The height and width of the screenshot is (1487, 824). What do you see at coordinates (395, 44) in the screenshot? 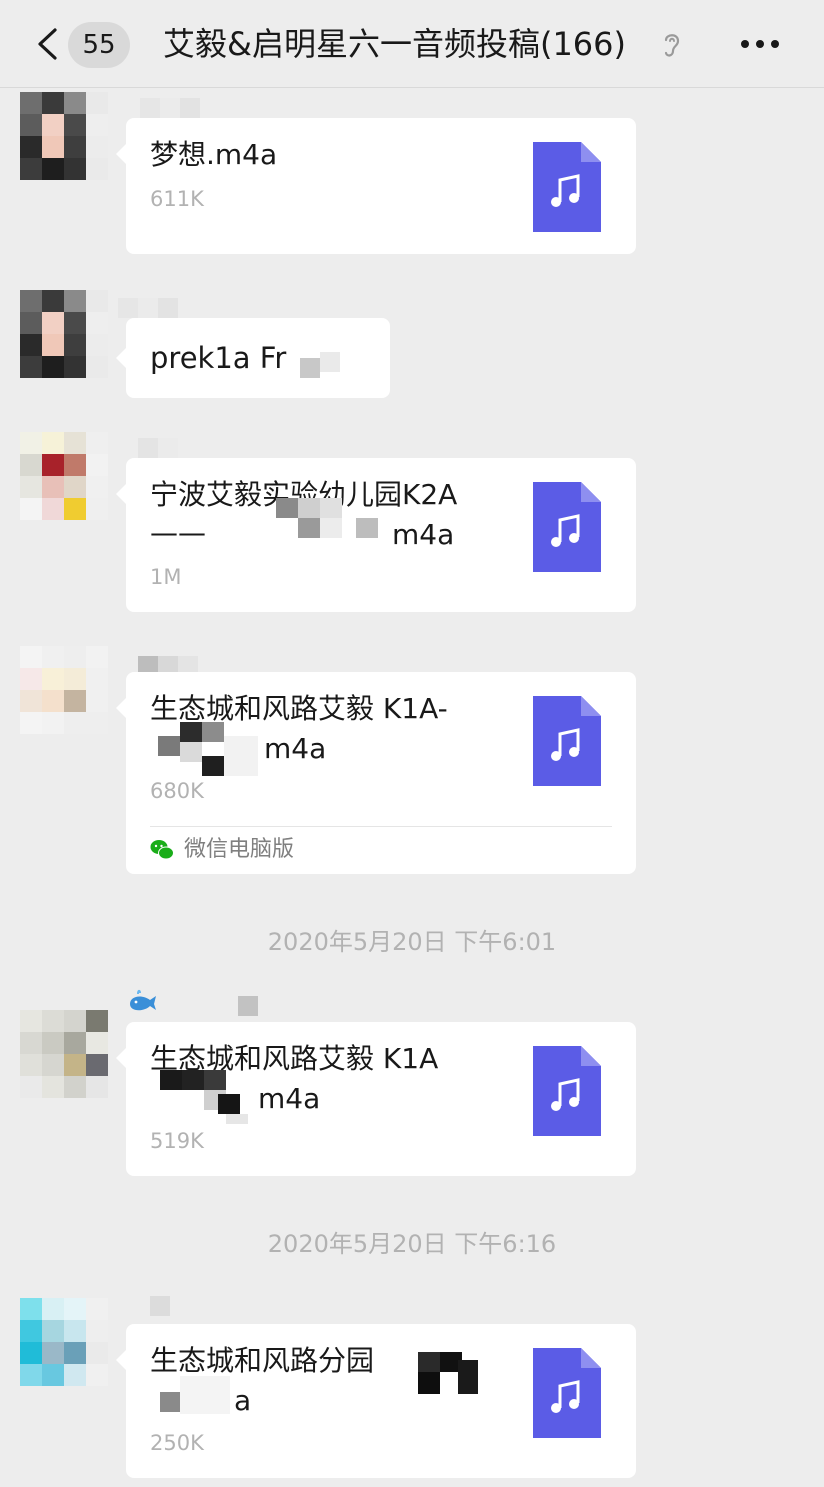
I see `chat-title: 艾毅&启明星六一音频投稿(166)` at bounding box center [395, 44].